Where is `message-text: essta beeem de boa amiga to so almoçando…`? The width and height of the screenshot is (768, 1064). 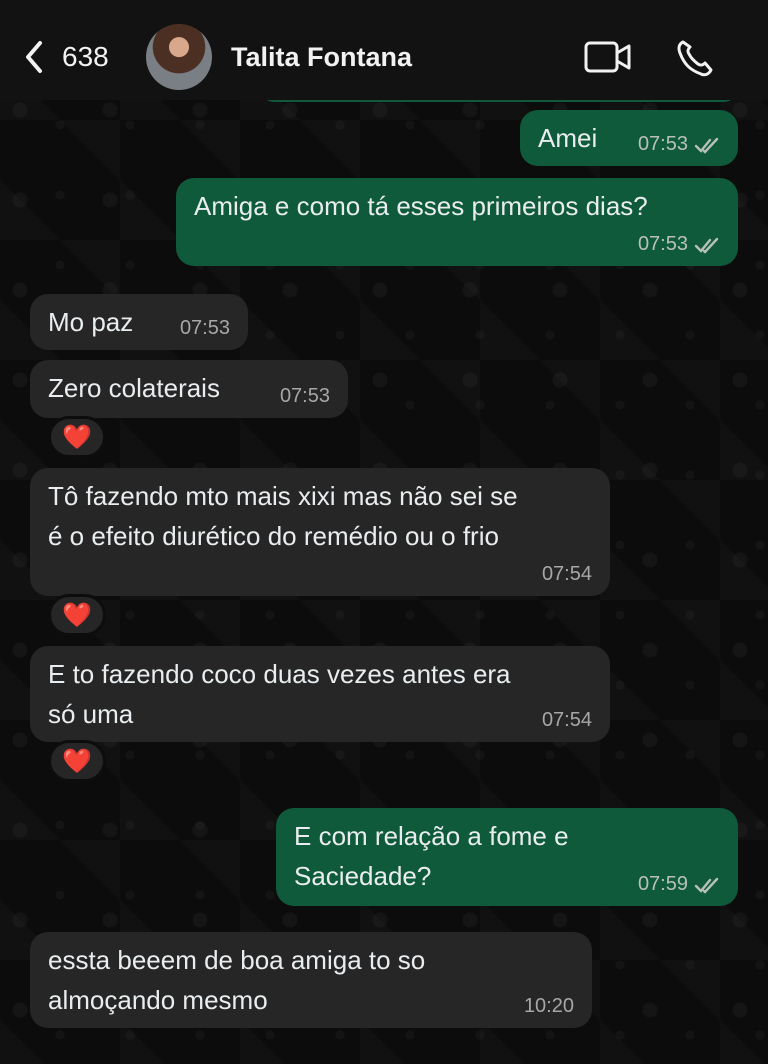 message-text: essta beeem de boa amiga to so almoçando… is located at coordinates (237, 980).